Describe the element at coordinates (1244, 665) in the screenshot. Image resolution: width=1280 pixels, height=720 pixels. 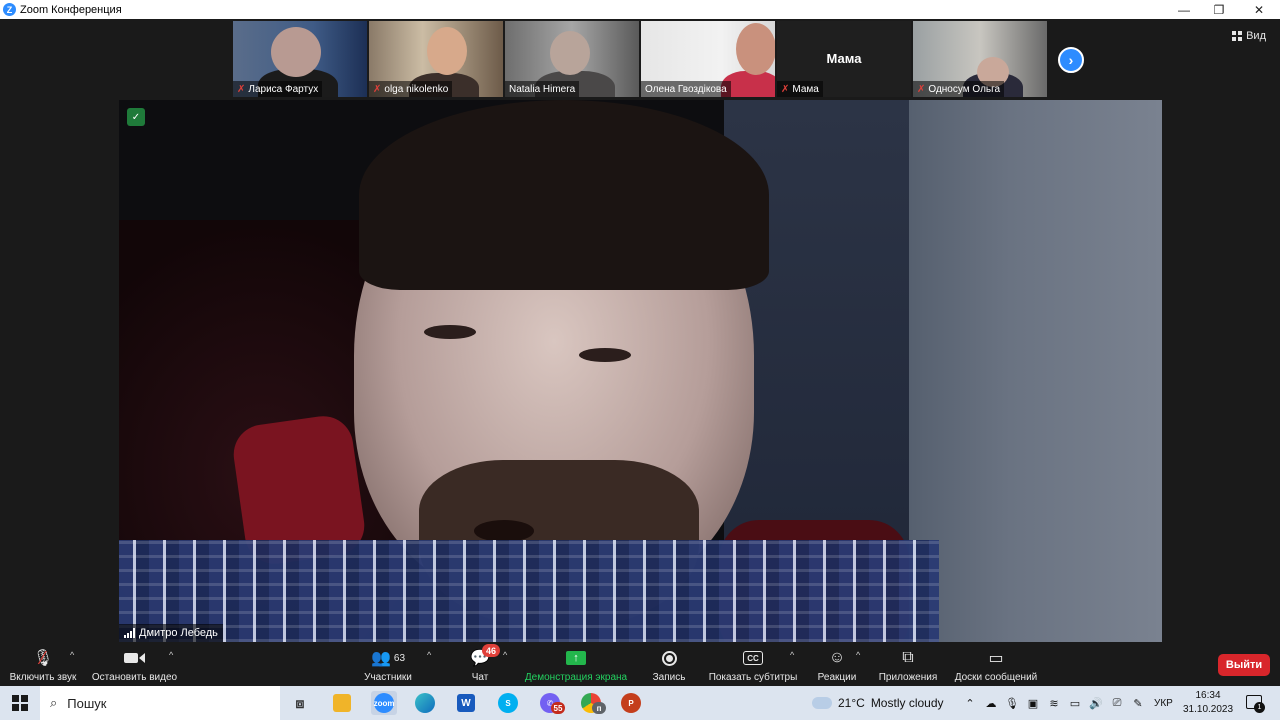
I see `leave-meeting-button: Выйти` at that location.